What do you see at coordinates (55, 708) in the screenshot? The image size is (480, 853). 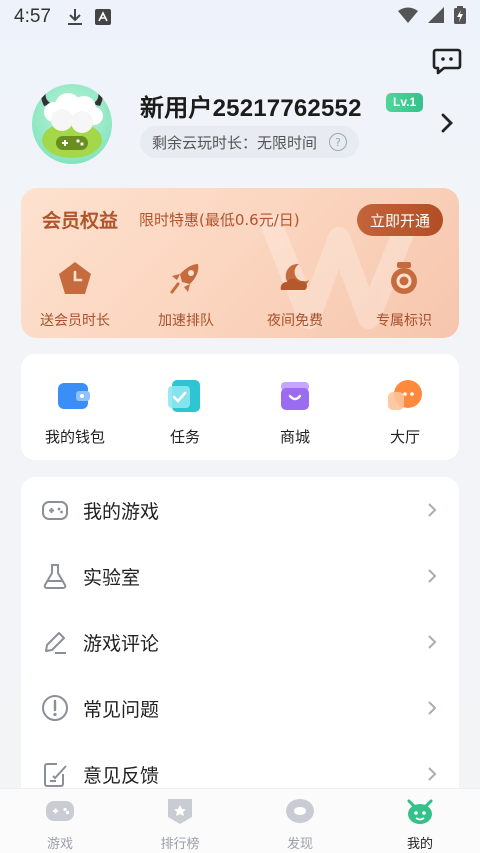 I see `info-icon` at bounding box center [55, 708].